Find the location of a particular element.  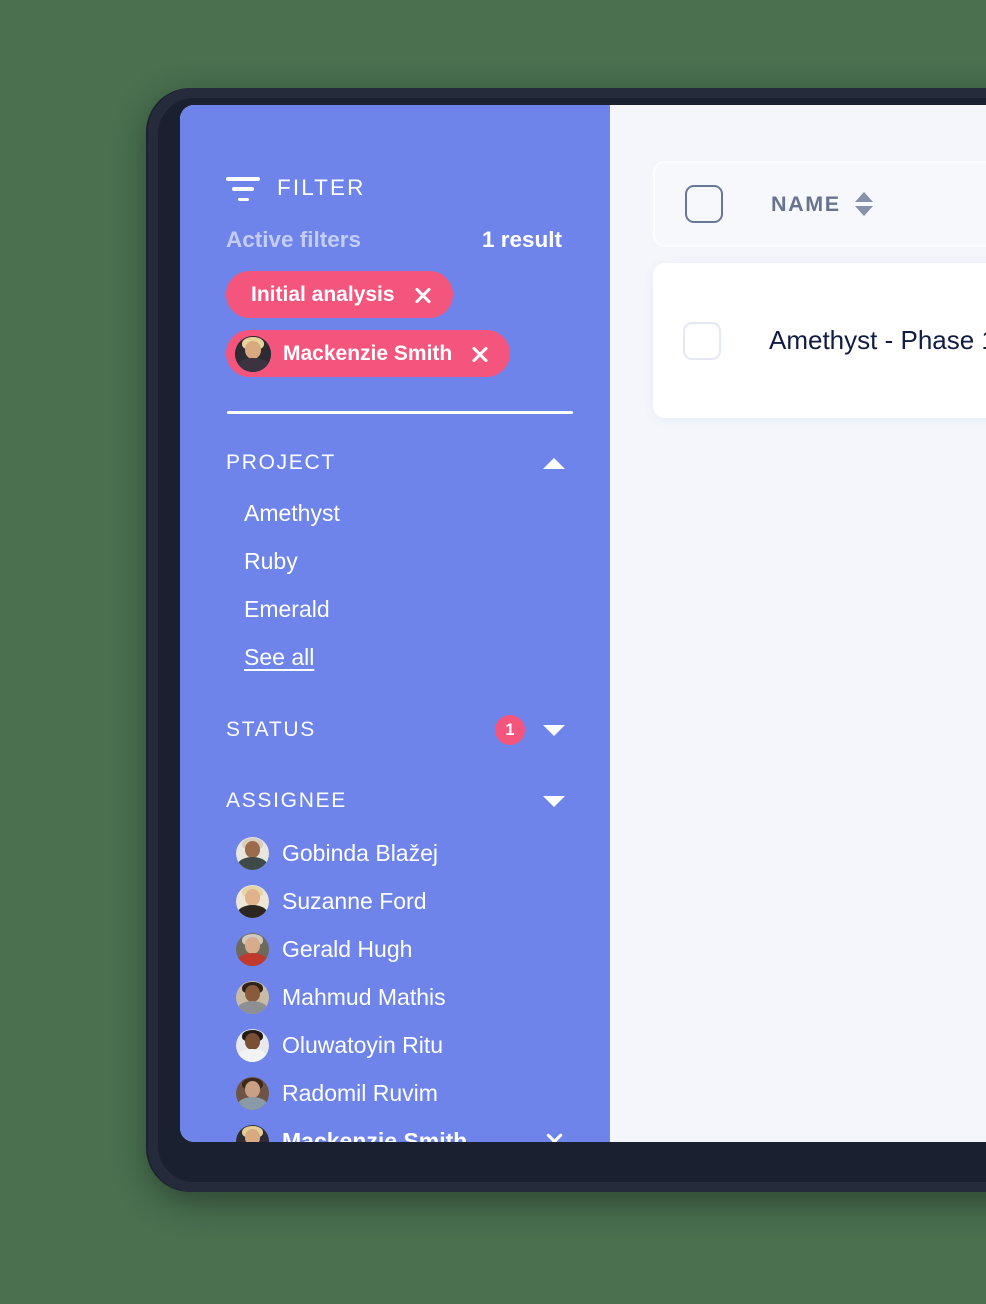

assignee-option-radomil-ruvim: Radomil Ruvim is located at coordinates (395, 1093).